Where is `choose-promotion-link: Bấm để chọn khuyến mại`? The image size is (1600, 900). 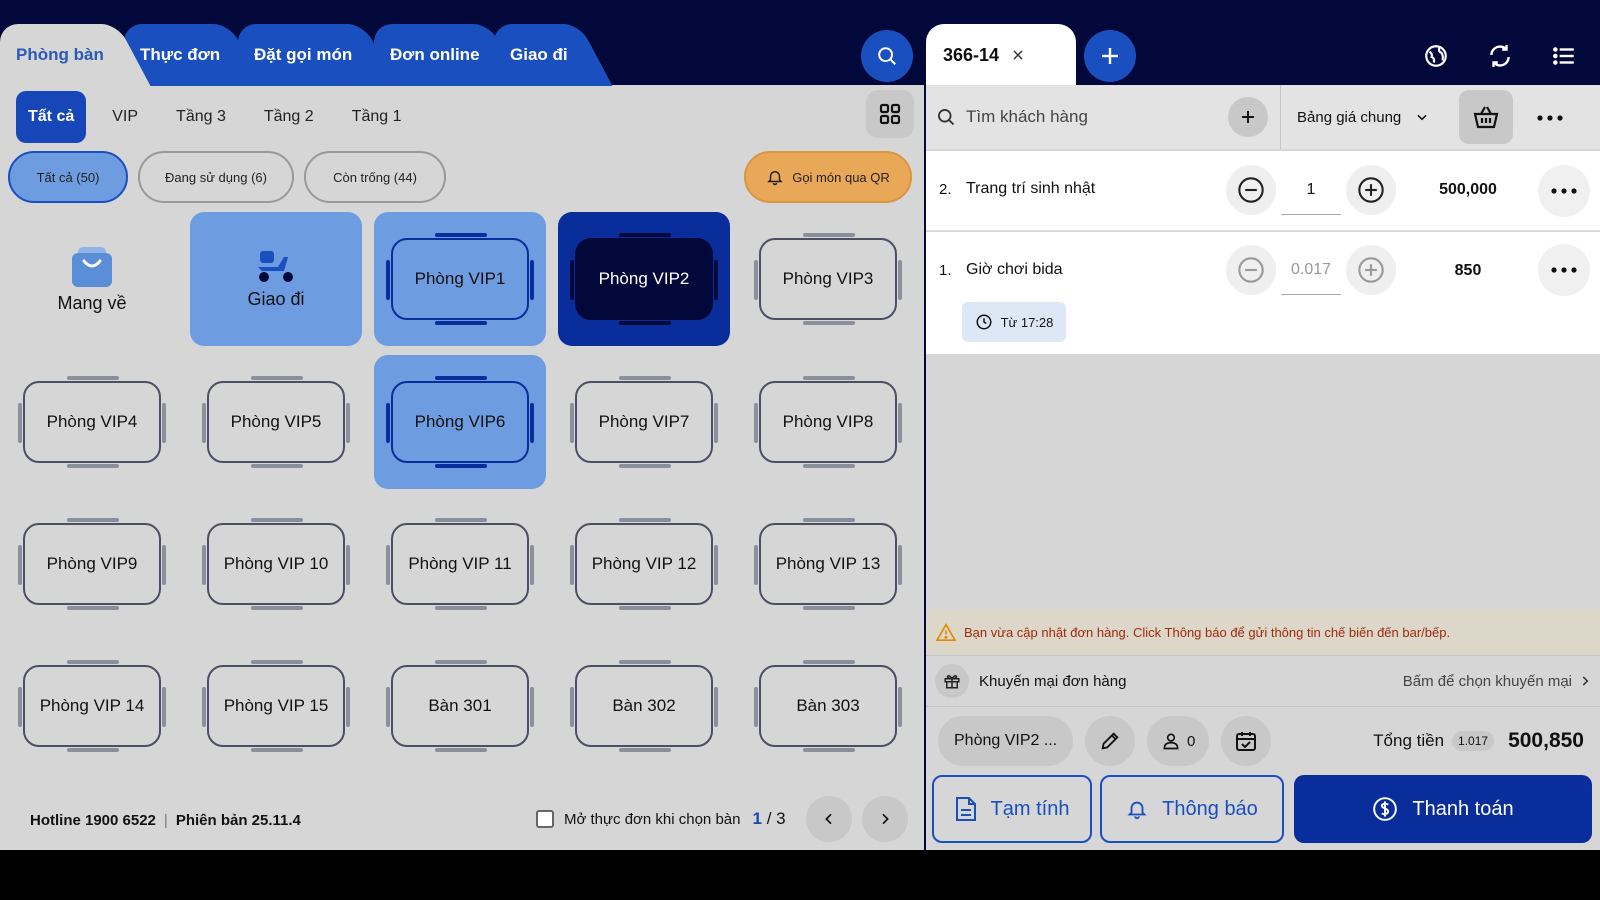 choose-promotion-link: Bấm để chọn khuyến mại is located at coordinates (1487, 681).